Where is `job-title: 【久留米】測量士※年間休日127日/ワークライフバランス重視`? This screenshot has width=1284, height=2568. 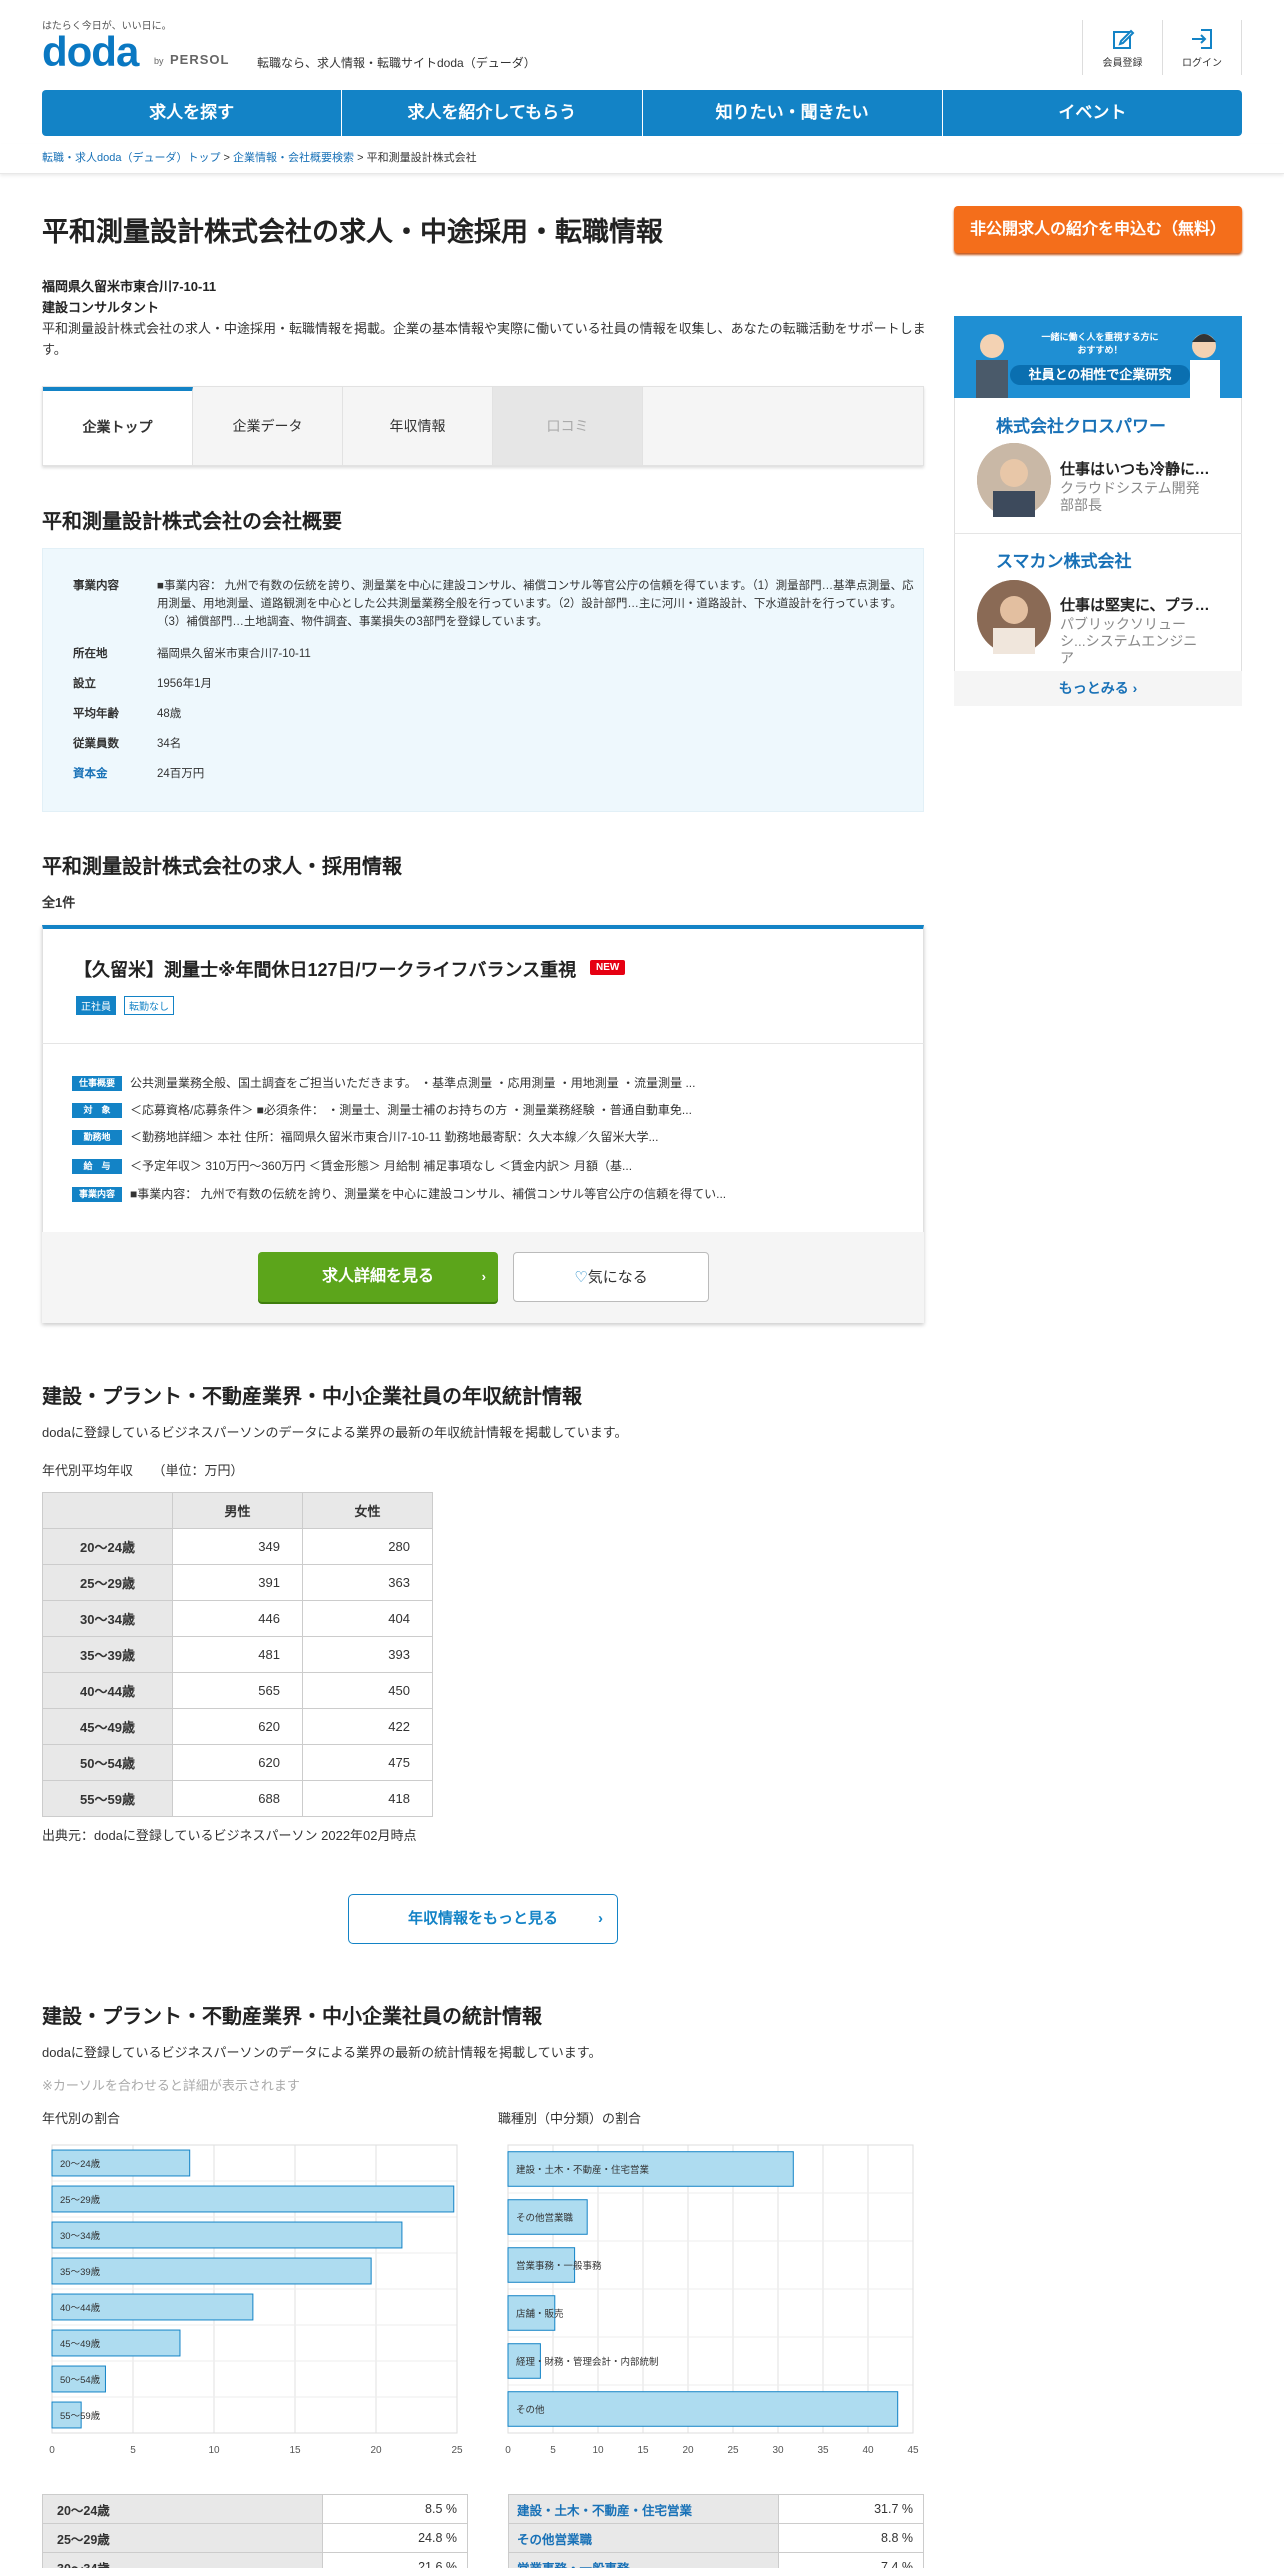
job-title: 【久留米】測量士※年間休日127日/ワークライフバランス重視 is located at coordinates (325, 969).